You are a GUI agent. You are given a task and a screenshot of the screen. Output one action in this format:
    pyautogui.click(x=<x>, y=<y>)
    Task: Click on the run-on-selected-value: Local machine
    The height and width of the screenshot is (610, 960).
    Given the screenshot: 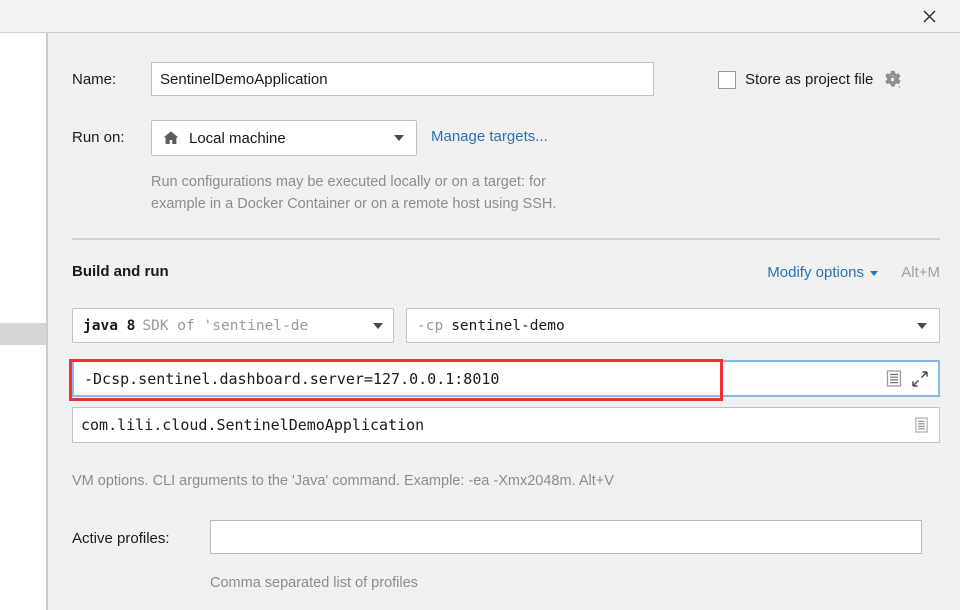 What is the action you would take?
    pyautogui.click(x=237, y=138)
    